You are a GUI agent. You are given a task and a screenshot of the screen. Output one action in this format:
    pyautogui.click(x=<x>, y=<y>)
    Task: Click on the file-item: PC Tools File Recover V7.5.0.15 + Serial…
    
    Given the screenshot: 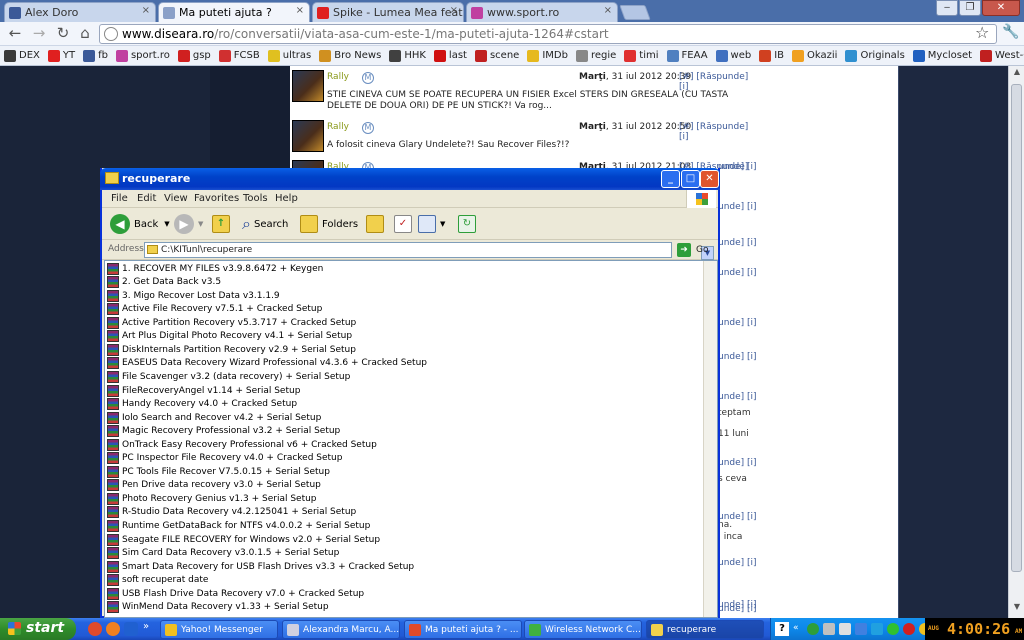 What is the action you would take?
    pyautogui.click(x=218, y=471)
    